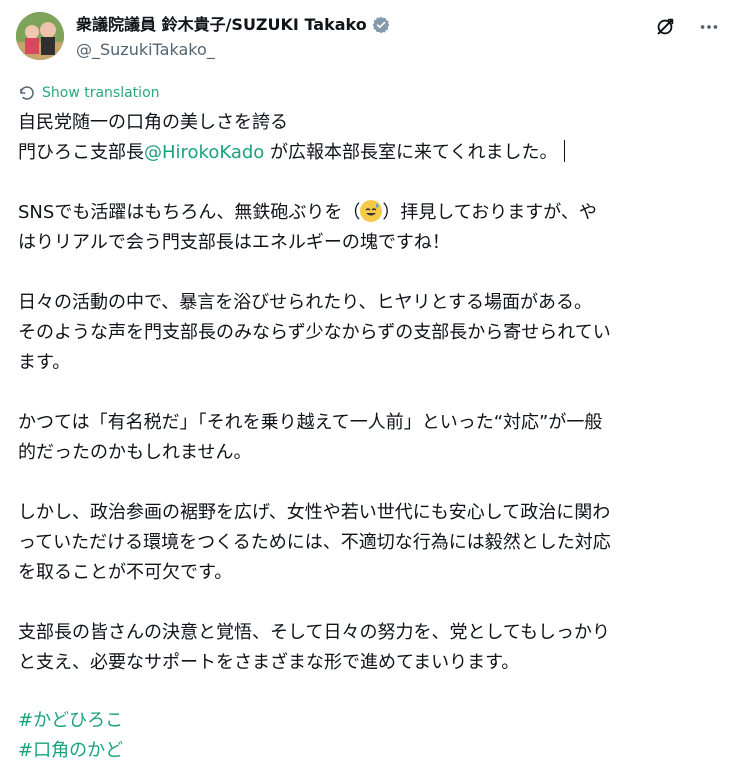 This screenshot has width=736, height=778. Describe the element at coordinates (81, 152) in the screenshot. I see `tweet-line-2-prefix: 門ひろこ支部長` at that location.